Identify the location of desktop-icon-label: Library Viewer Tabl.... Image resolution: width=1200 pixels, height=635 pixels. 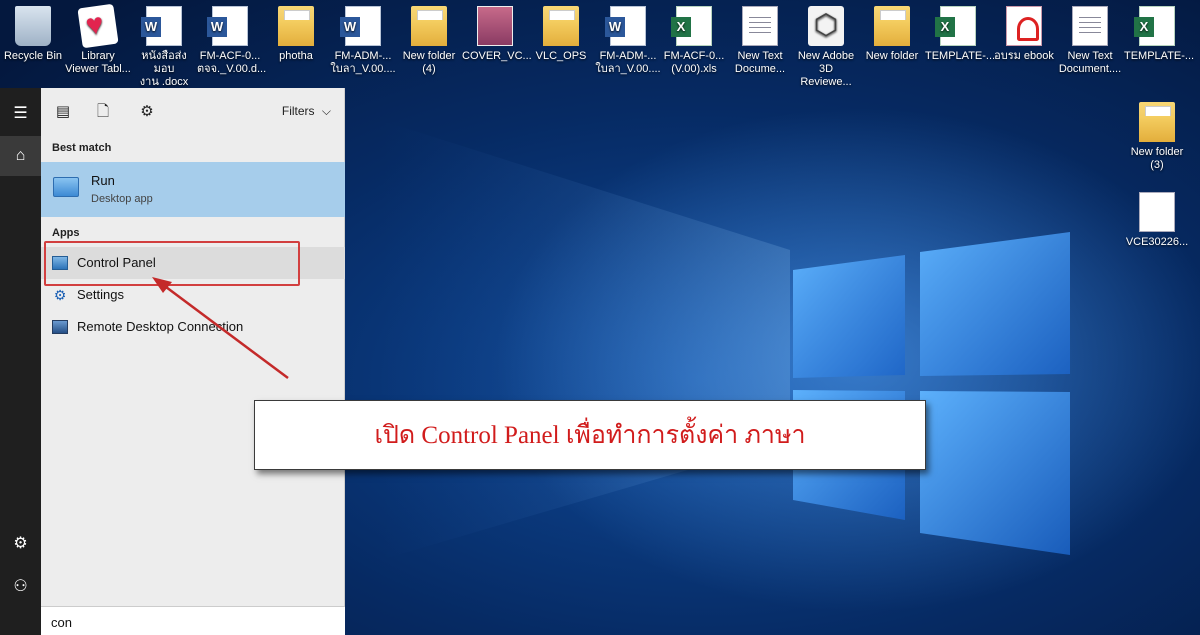
(98, 62).